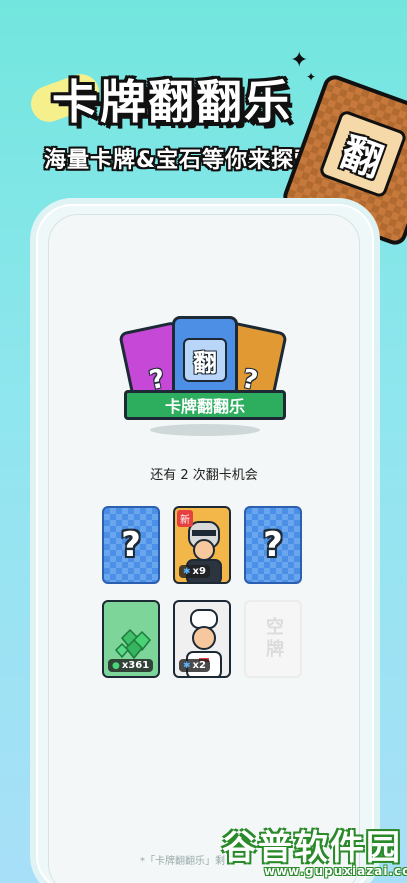 Image resolution: width=407 pixels, height=883 pixels. I want to click on card-count: ● x361, so click(131, 665).